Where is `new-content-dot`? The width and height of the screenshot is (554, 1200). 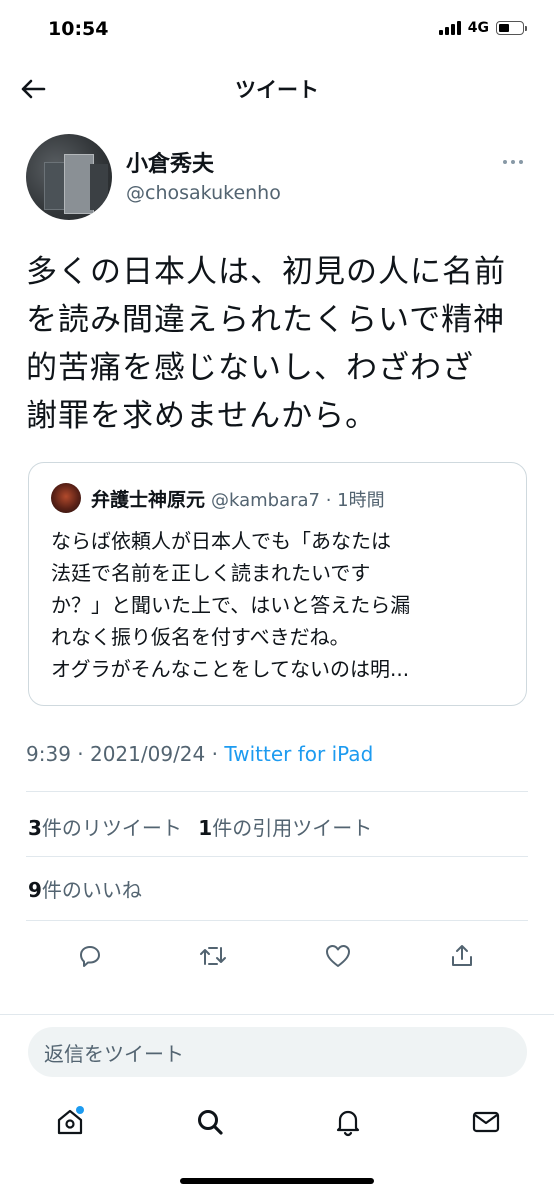
new-content-dot is located at coordinates (80, 1110).